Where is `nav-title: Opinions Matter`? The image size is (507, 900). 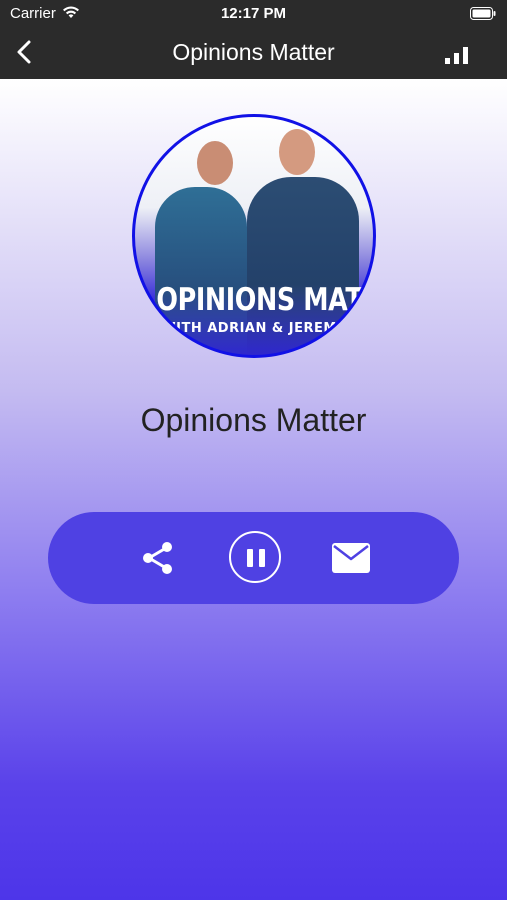 nav-title: Opinions Matter is located at coordinates (253, 52).